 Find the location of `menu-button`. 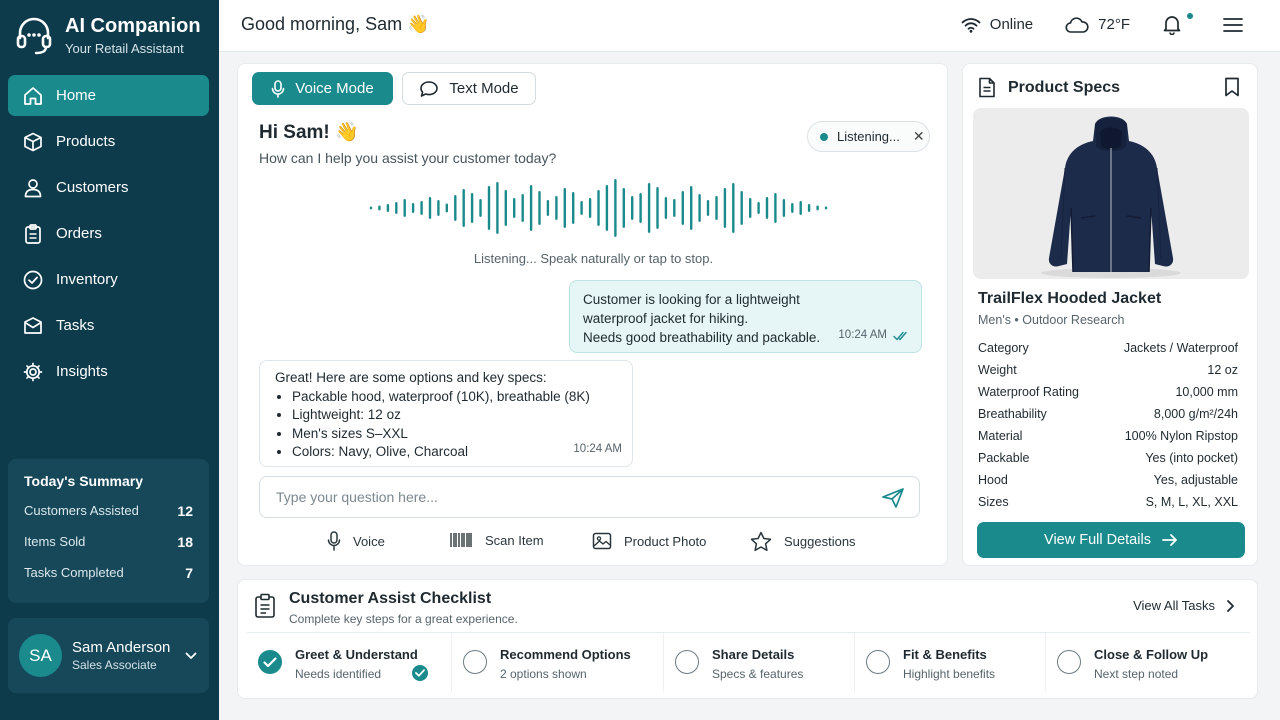

menu-button is located at coordinates (1237, 25).